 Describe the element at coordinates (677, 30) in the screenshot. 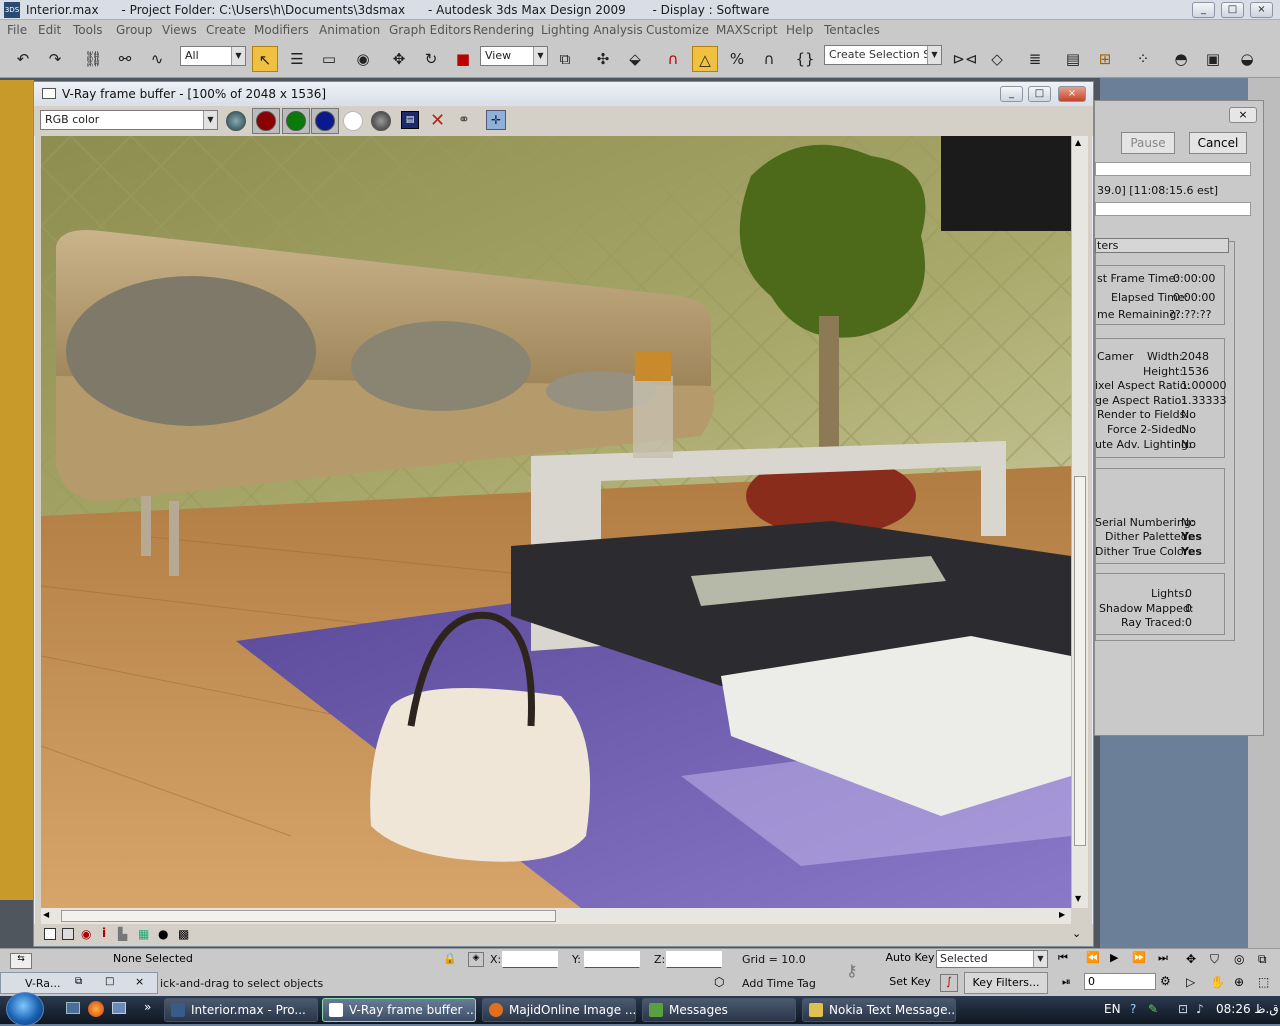

I see `menu-customize: Customize` at that location.